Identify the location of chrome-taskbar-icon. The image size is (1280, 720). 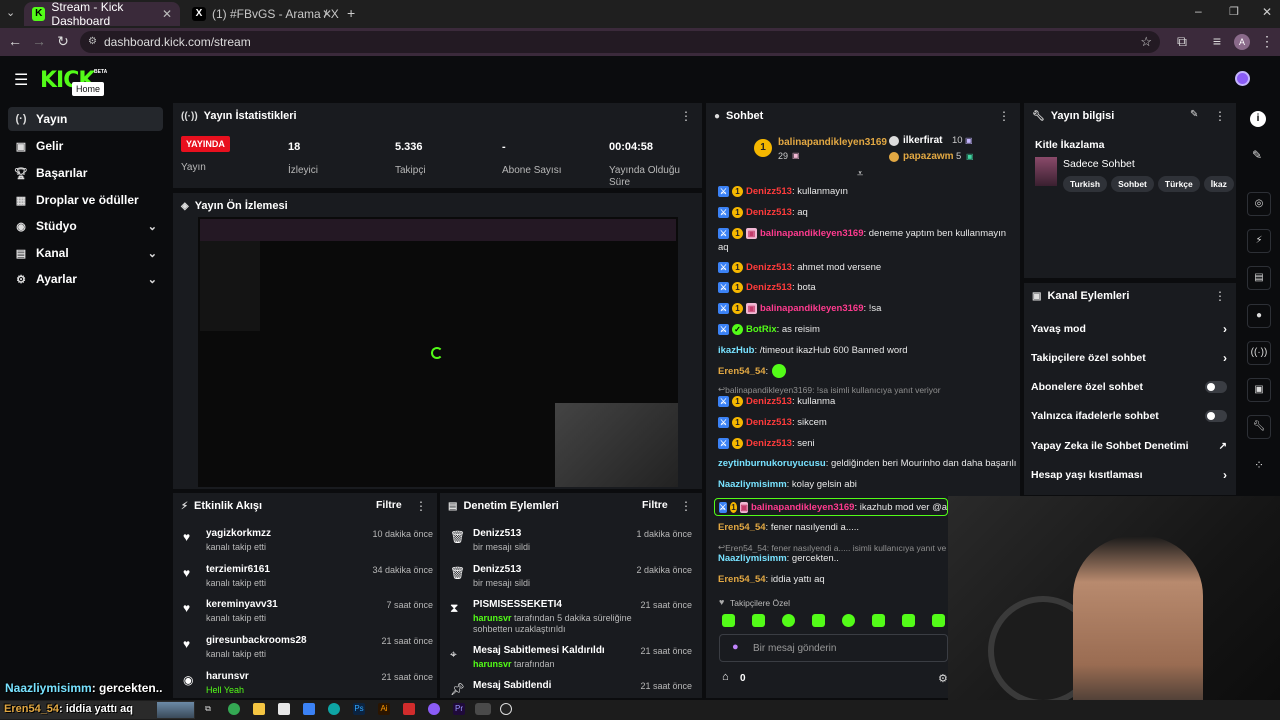
(234, 709).